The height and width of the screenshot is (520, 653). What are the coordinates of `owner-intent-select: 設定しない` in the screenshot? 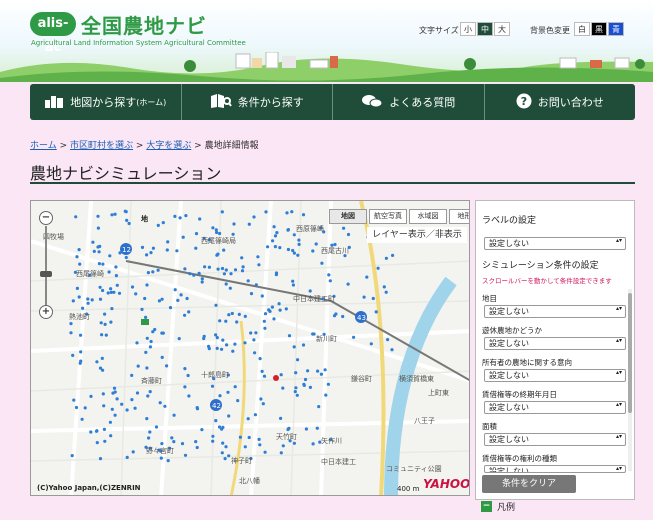 It's located at (555, 375).